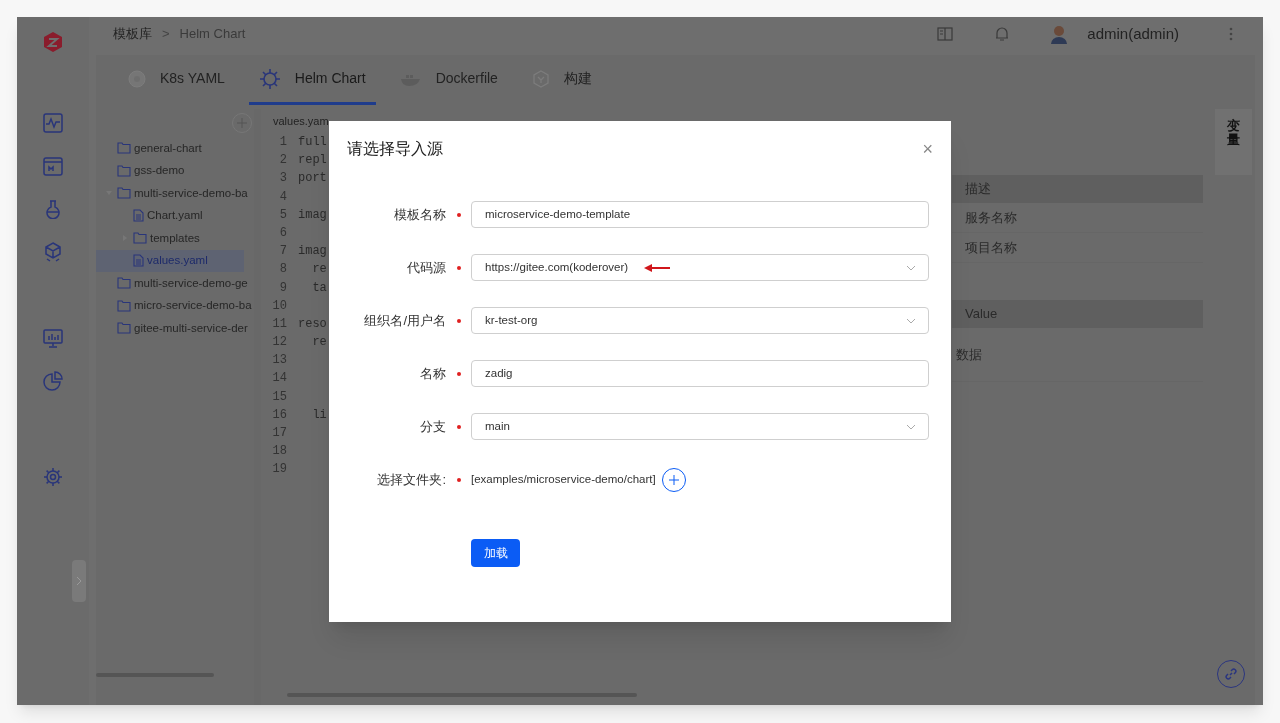 The height and width of the screenshot is (723, 1280). Describe the element at coordinates (448, 80) in the screenshot. I see `tab: Dockerfile` at that location.